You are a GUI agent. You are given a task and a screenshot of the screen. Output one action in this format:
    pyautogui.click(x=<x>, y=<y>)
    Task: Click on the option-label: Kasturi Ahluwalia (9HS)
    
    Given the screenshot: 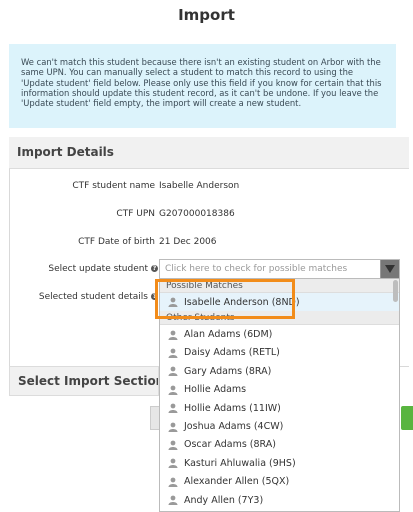 What is the action you would take?
    pyautogui.click(x=240, y=463)
    